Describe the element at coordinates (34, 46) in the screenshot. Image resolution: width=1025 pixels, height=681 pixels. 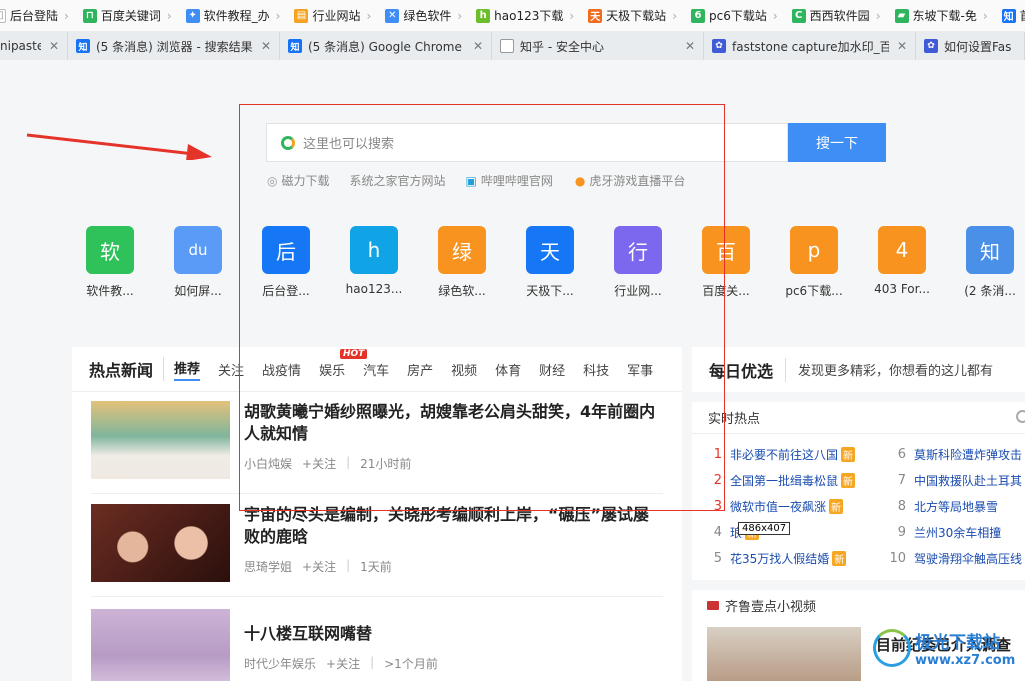
I see `browser-tab: nipaste ✕` at that location.